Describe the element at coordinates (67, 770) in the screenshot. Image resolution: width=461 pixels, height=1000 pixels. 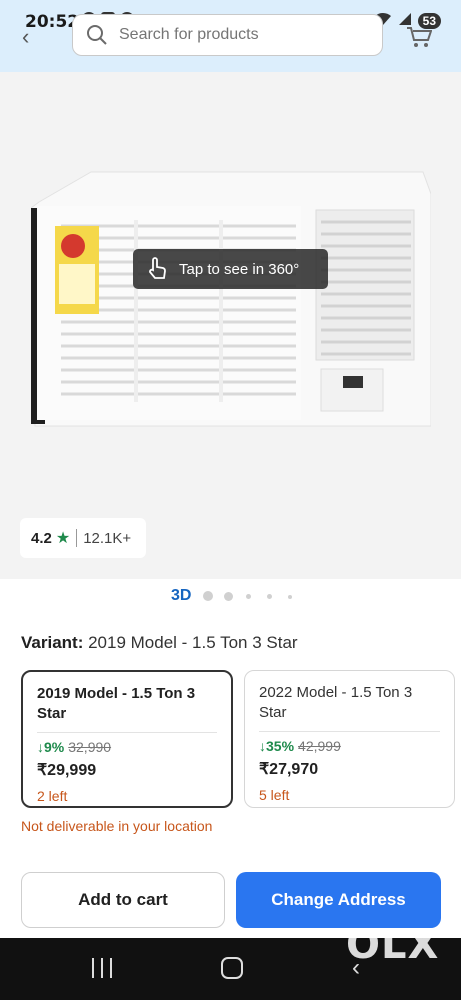
I see `selling-price: ₹29,999` at that location.